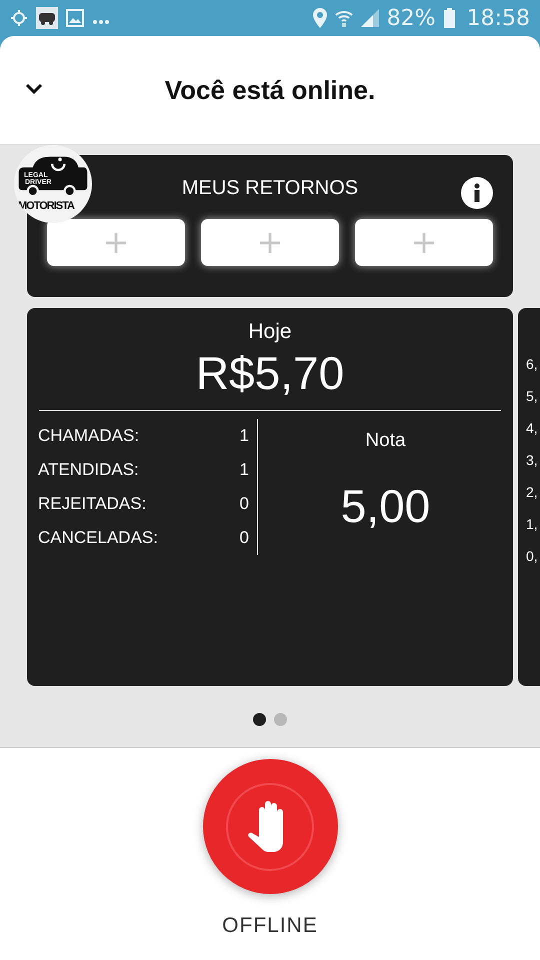 The height and width of the screenshot is (960, 540). I want to click on location-icon, so click(319, 18).